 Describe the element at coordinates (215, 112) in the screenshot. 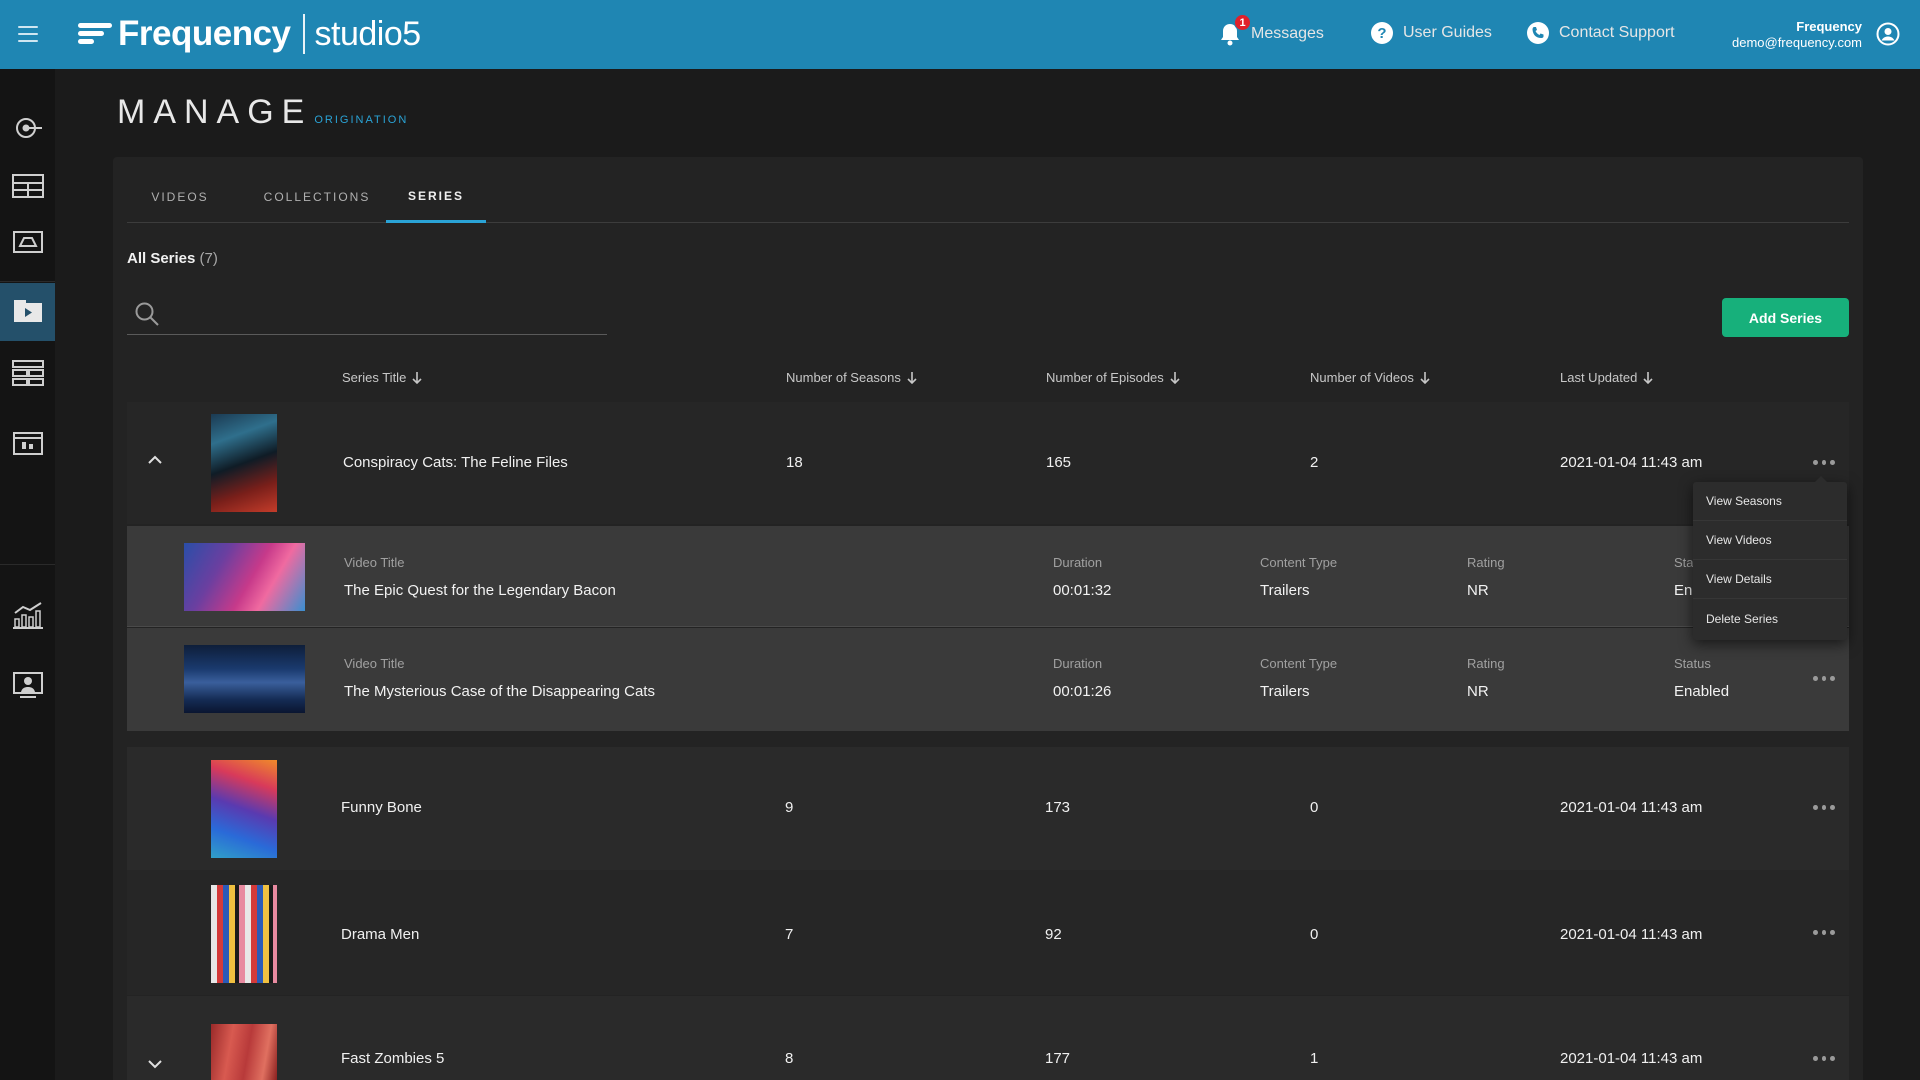

I see `page-title: MANAGE` at that location.